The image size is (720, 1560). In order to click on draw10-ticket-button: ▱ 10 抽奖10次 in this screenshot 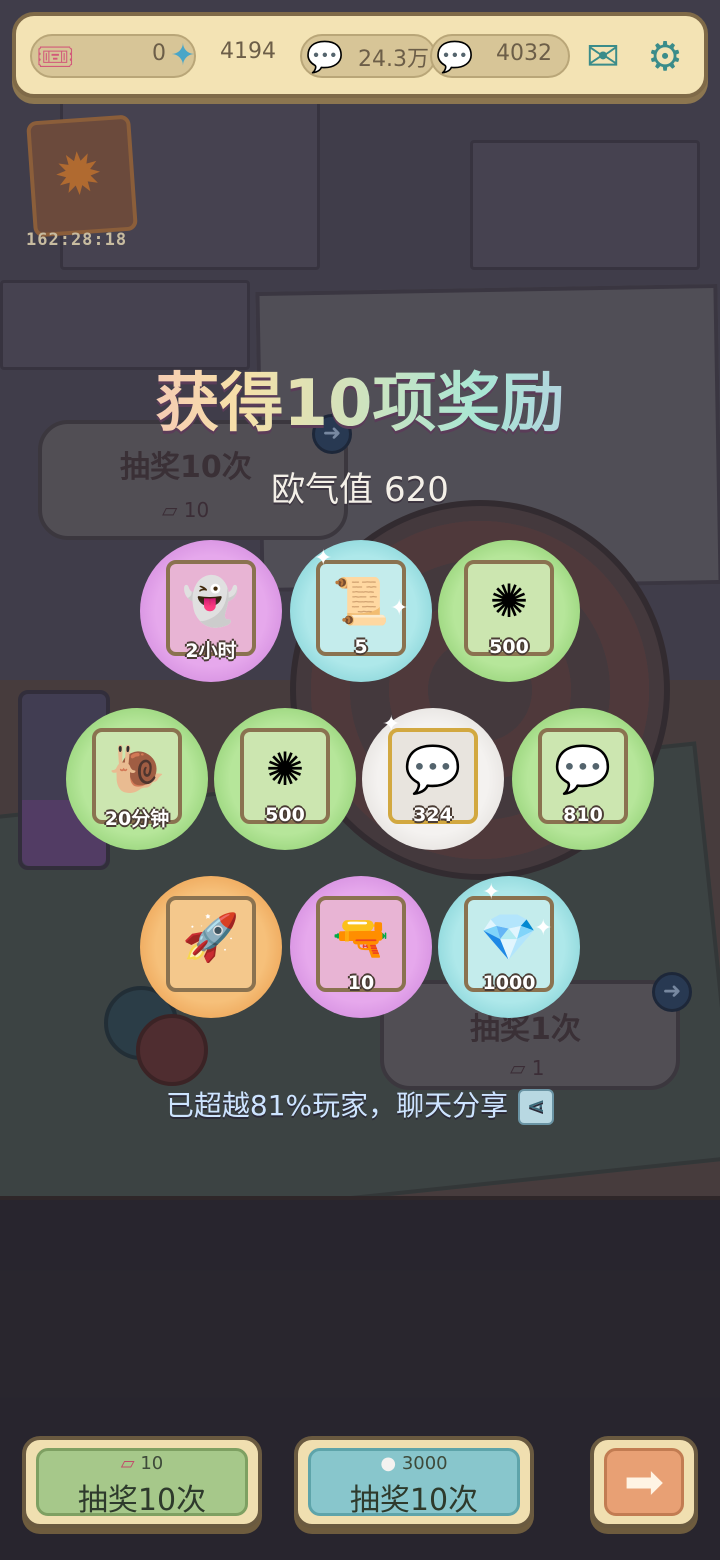, I will do `click(142, 1482)`.